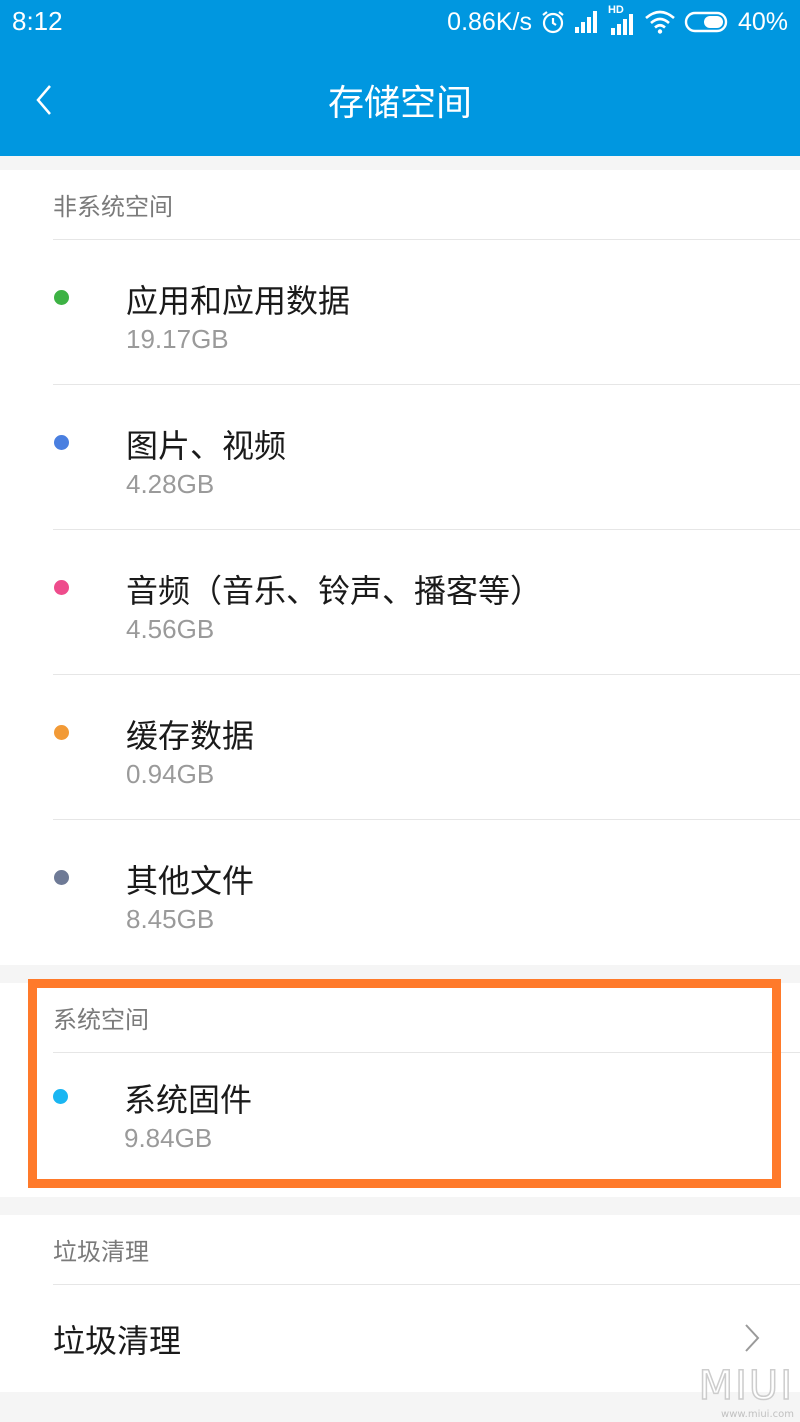 This screenshot has width=800, height=1422. I want to click on status-icons: 0.86K/s HD 40%, so click(617, 21).